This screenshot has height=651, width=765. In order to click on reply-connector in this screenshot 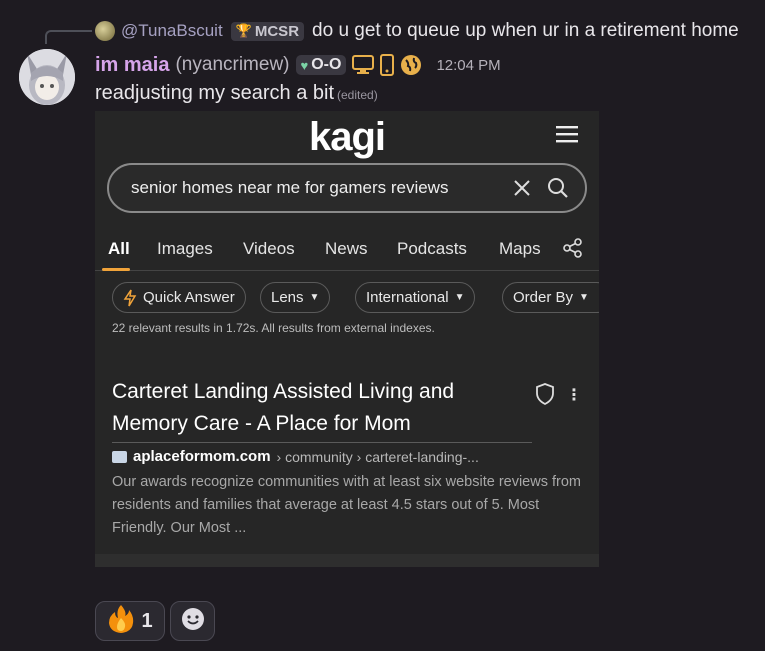, I will do `click(68, 37)`.